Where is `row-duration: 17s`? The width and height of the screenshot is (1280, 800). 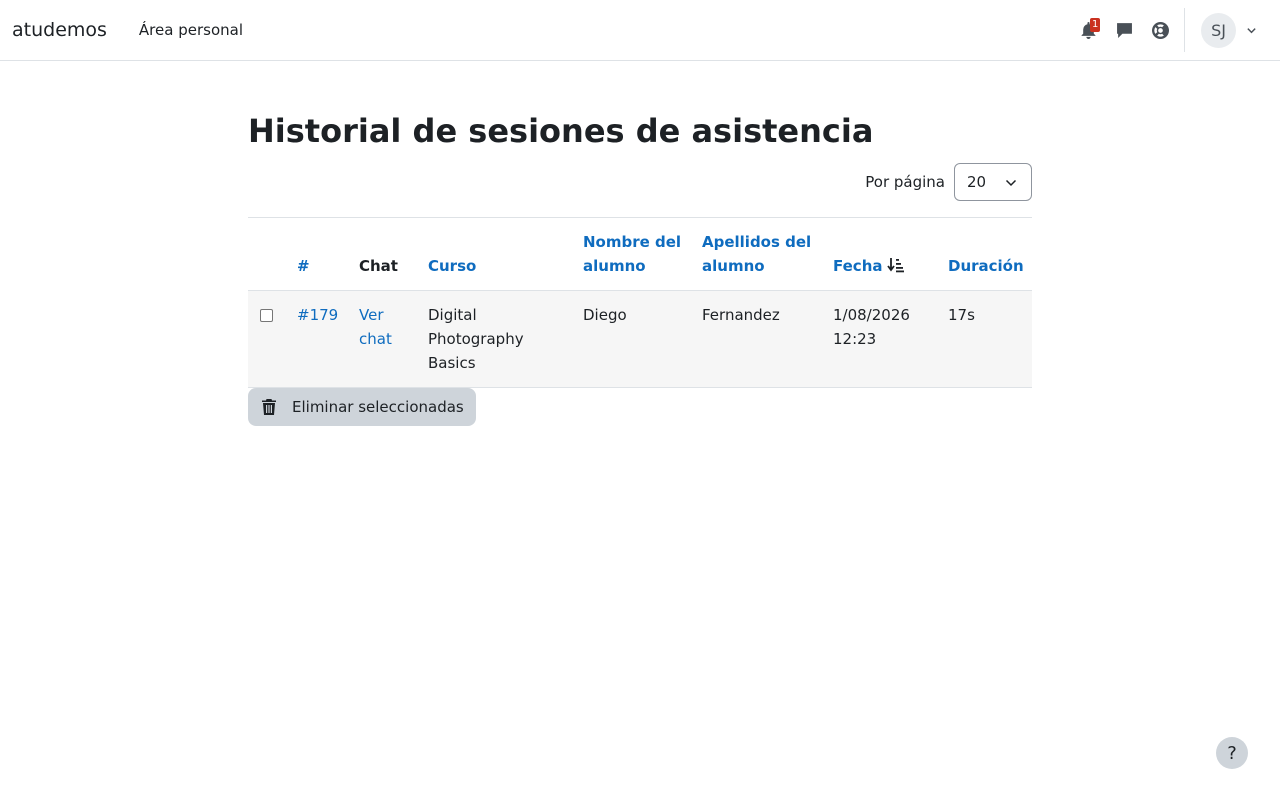 row-duration: 17s is located at coordinates (961, 315).